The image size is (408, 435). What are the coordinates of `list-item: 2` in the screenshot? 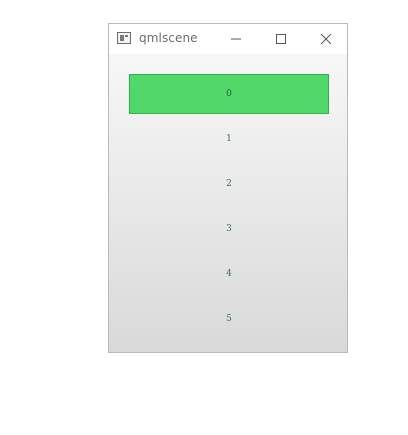 It's located at (229, 184).